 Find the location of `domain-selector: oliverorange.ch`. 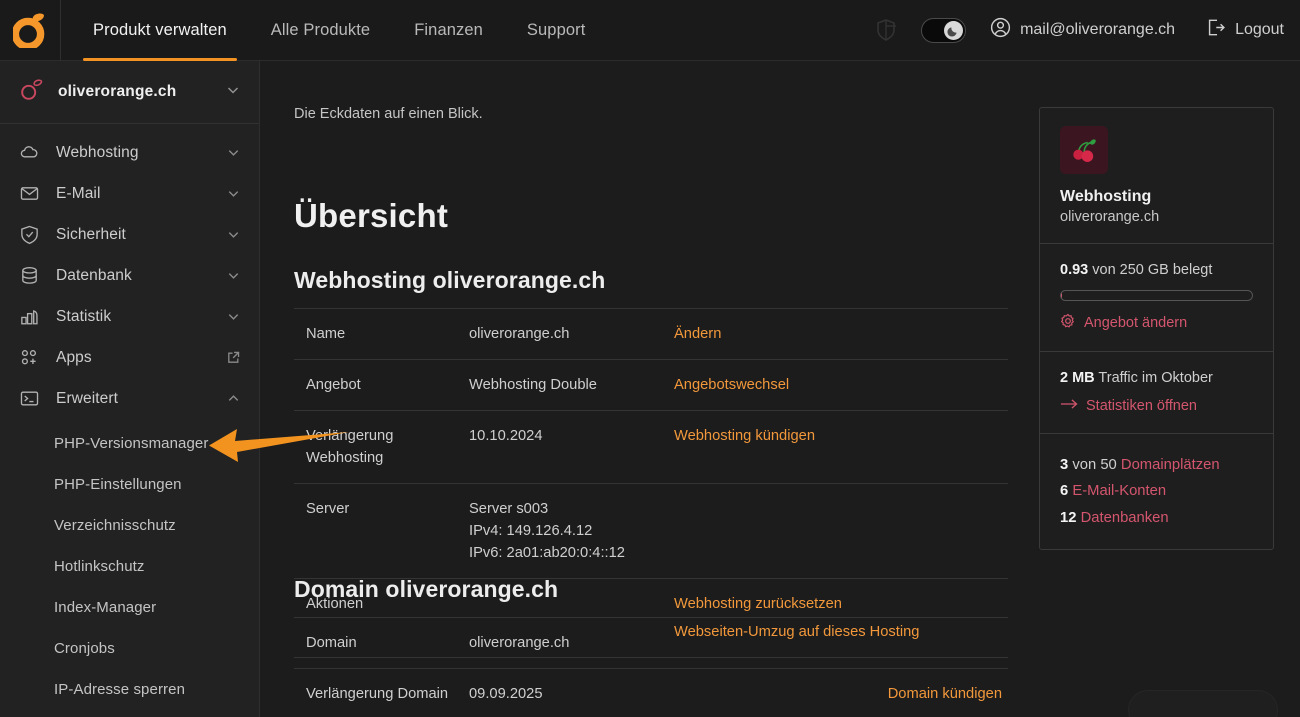

domain-selector: oliverorange.ch is located at coordinates (129, 92).